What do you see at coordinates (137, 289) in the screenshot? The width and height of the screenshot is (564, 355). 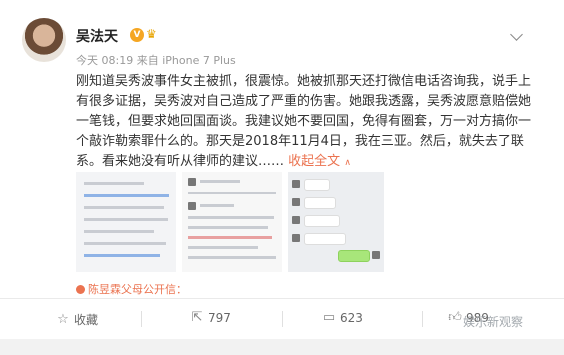 I see `open-letter-text: 陈昱霖父母公开信：` at bounding box center [137, 289].